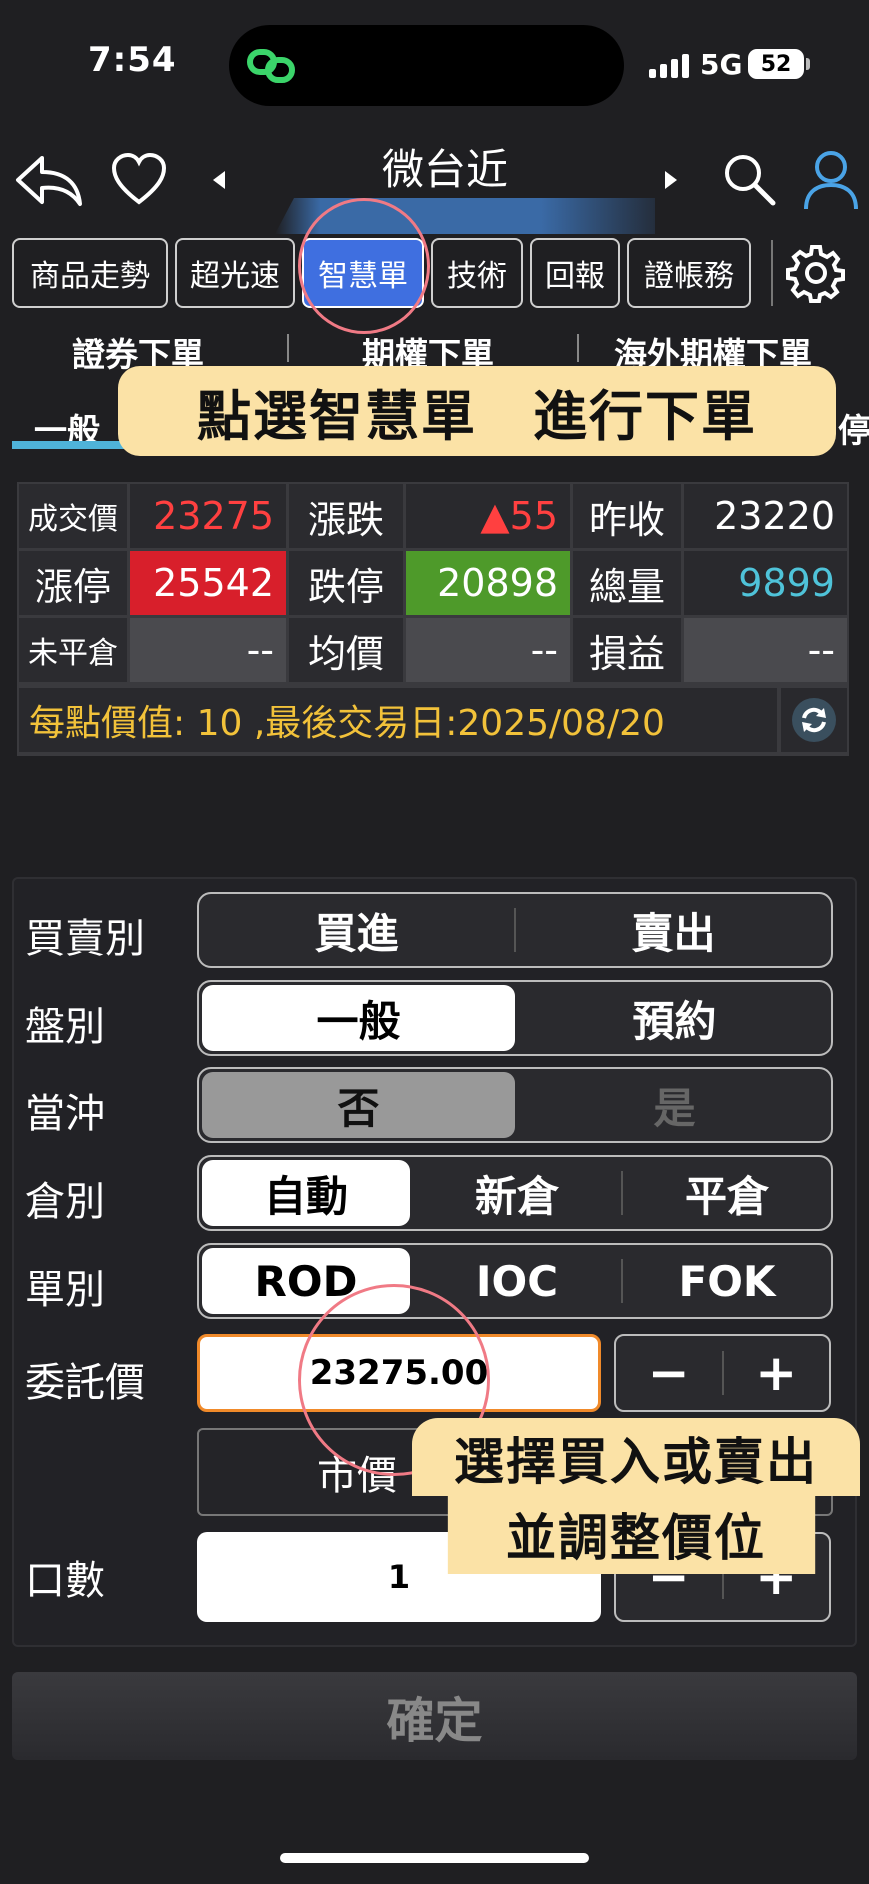 This screenshot has width=869, height=1884. Describe the element at coordinates (477, 411) in the screenshot. I see `annotation-banner-top: 點選智慧單 進行下單` at that location.